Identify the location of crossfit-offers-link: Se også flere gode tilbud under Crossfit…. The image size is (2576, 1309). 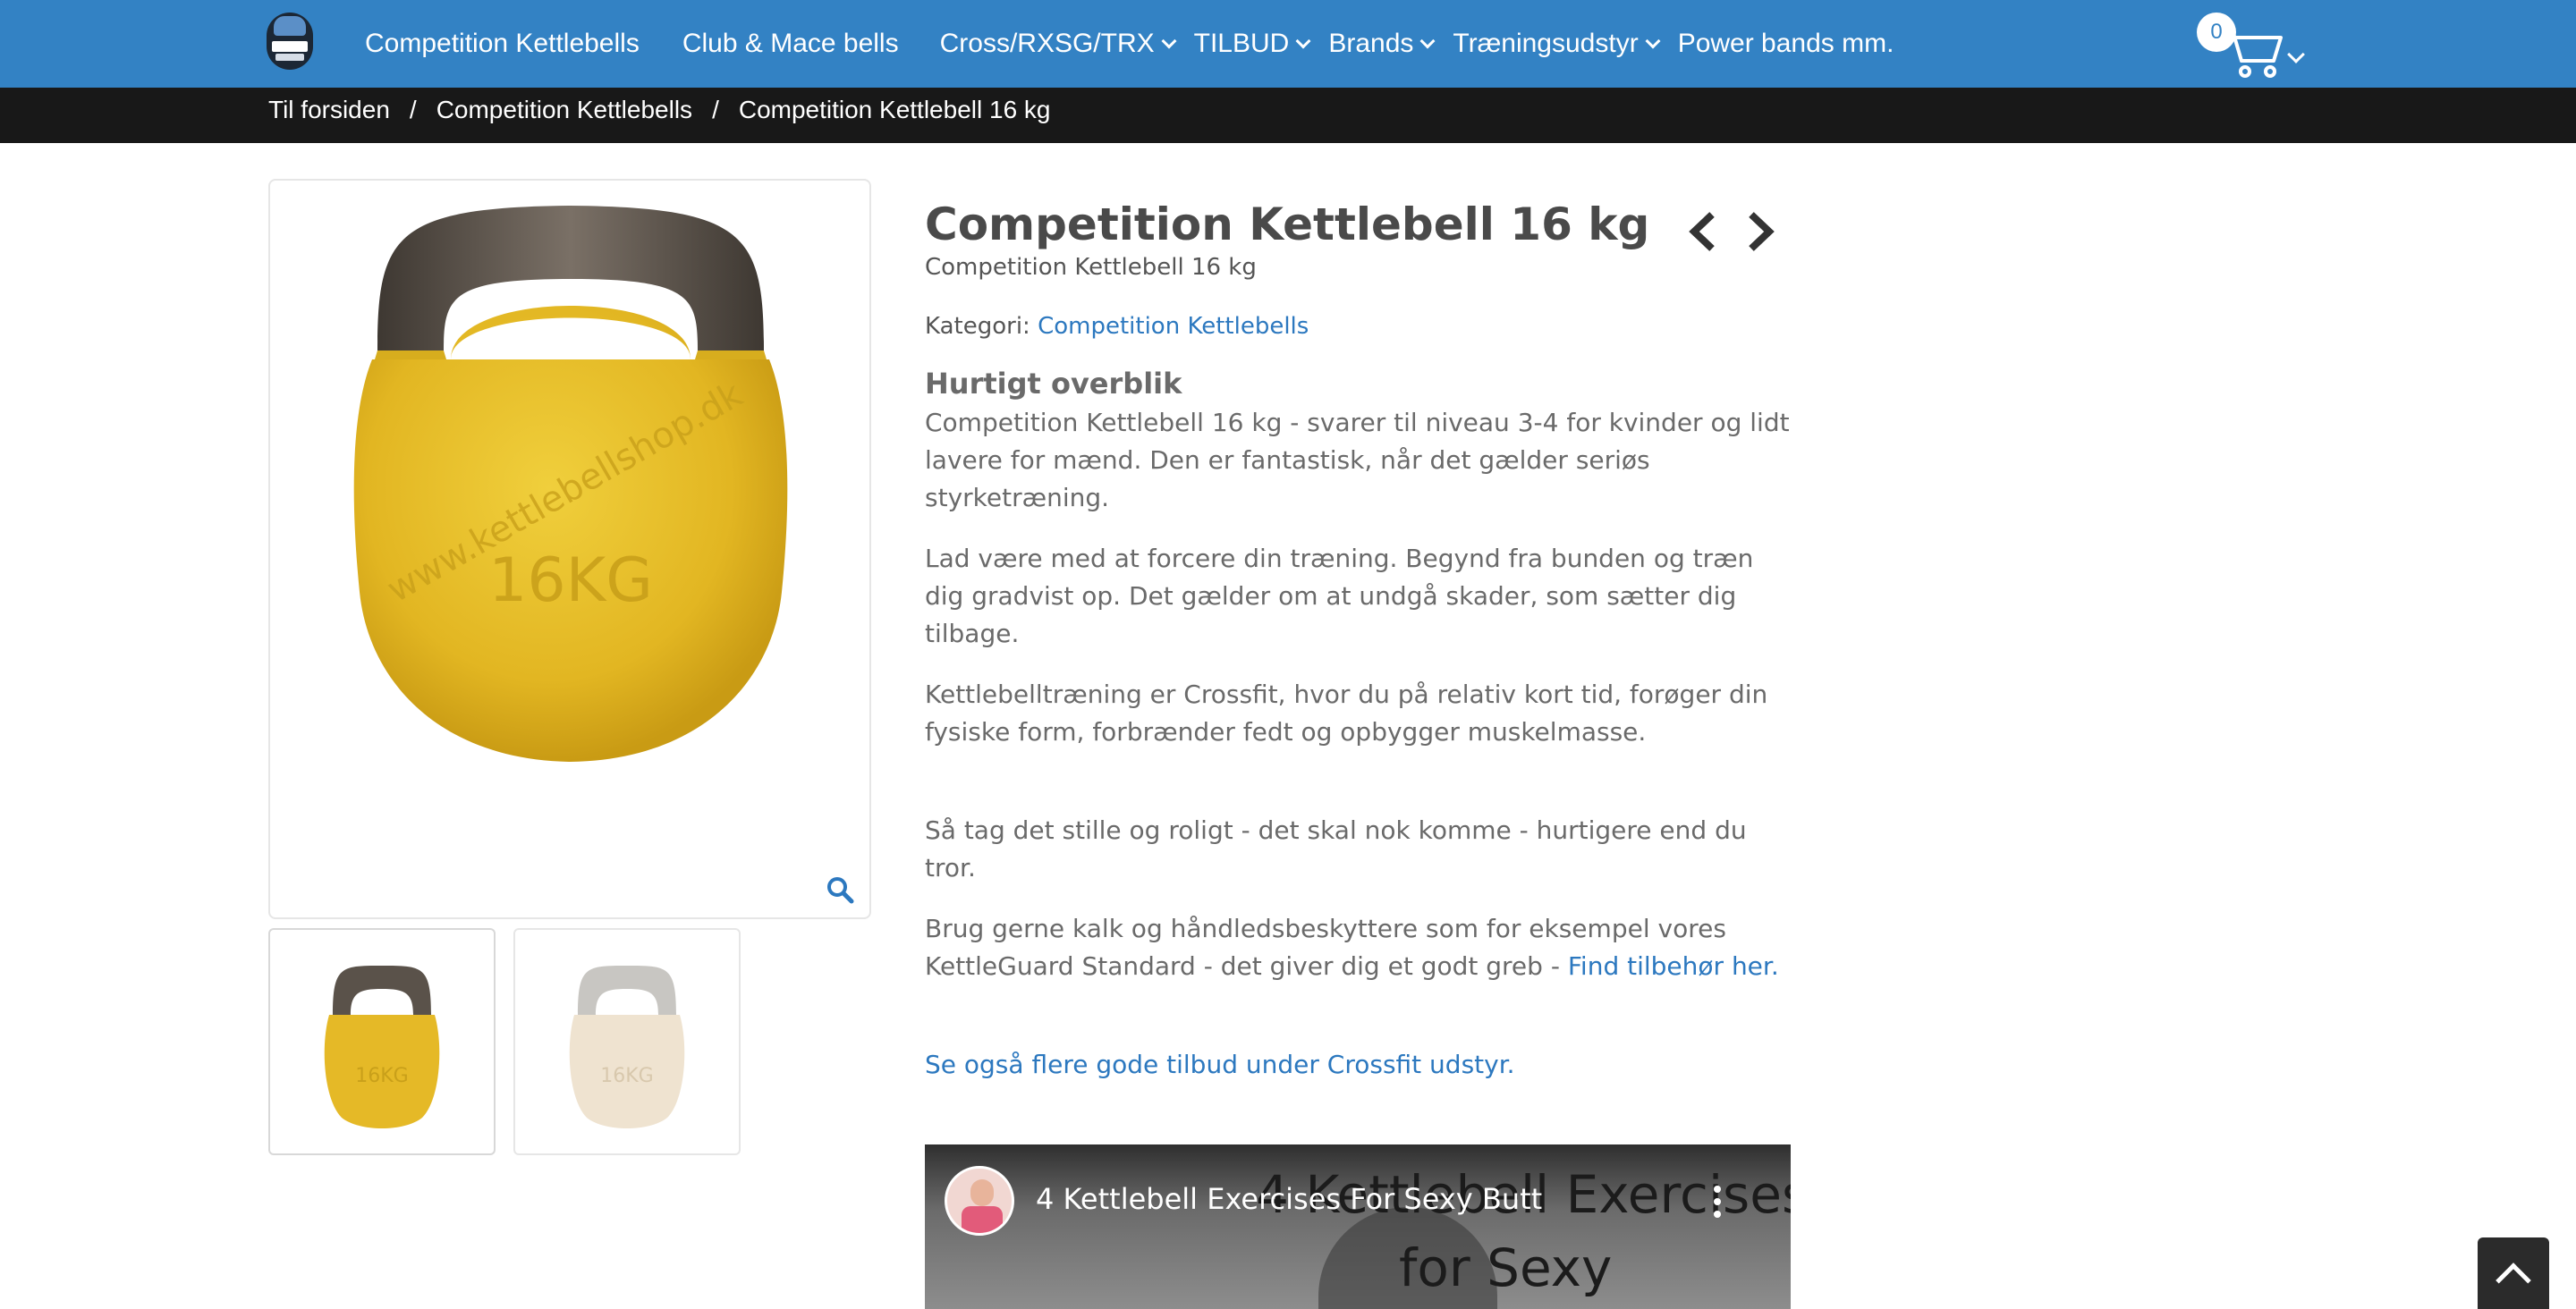
(1220, 1064).